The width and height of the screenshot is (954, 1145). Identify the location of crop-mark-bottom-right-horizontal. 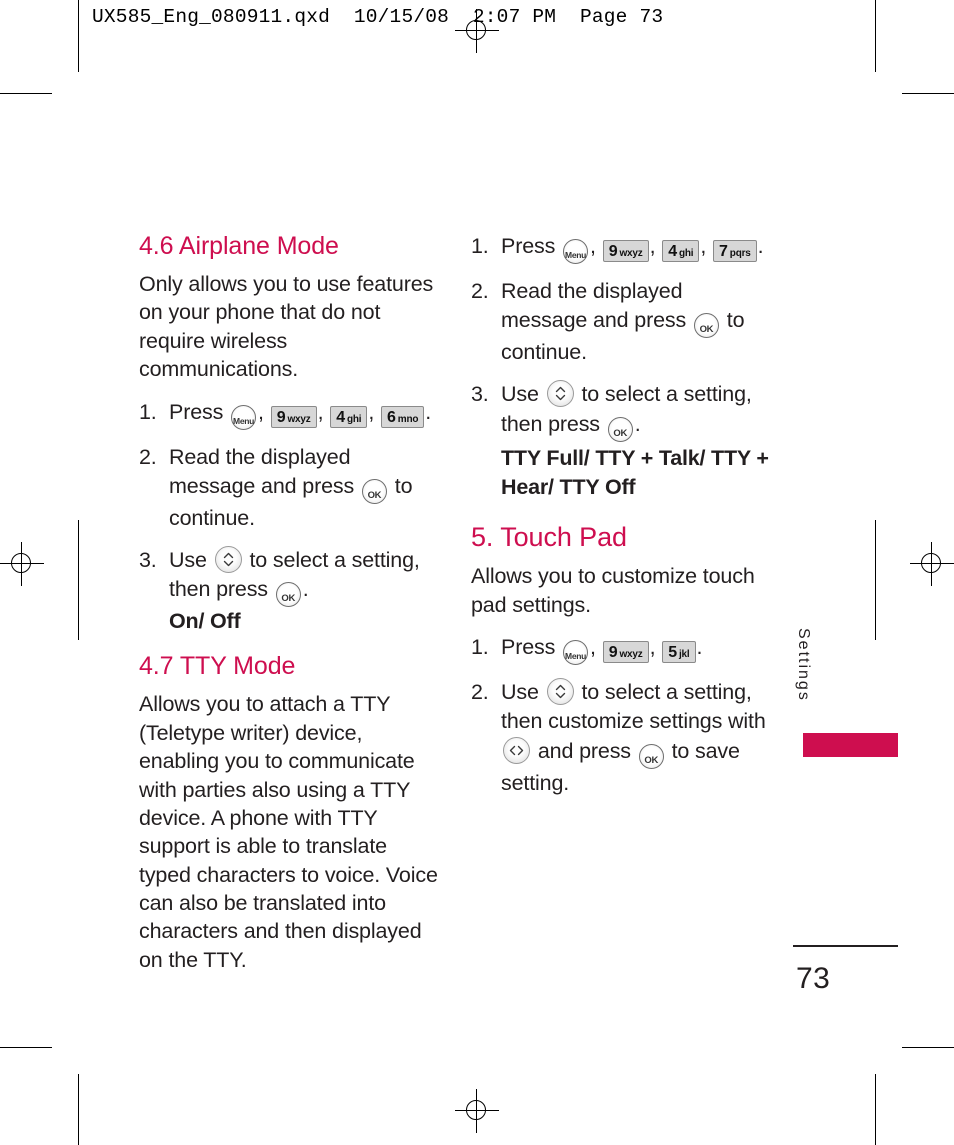
(928, 1047).